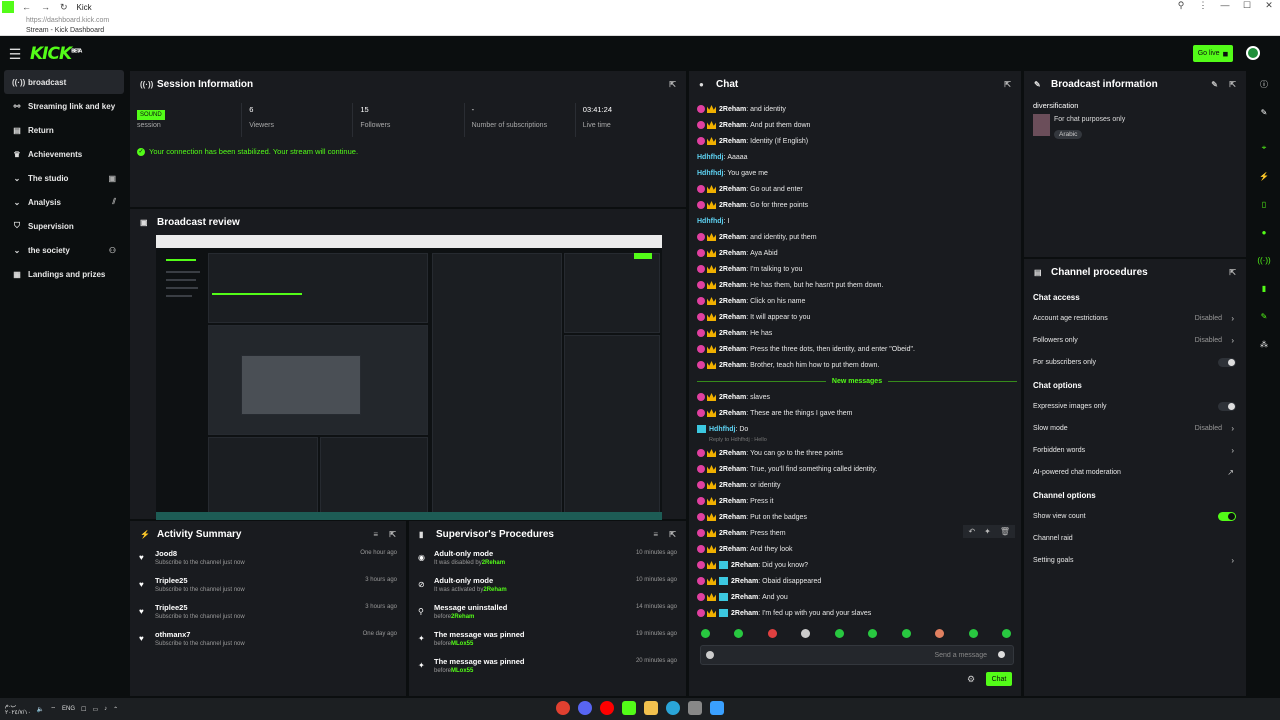  I want to click on youtube-icon, so click(607, 708).